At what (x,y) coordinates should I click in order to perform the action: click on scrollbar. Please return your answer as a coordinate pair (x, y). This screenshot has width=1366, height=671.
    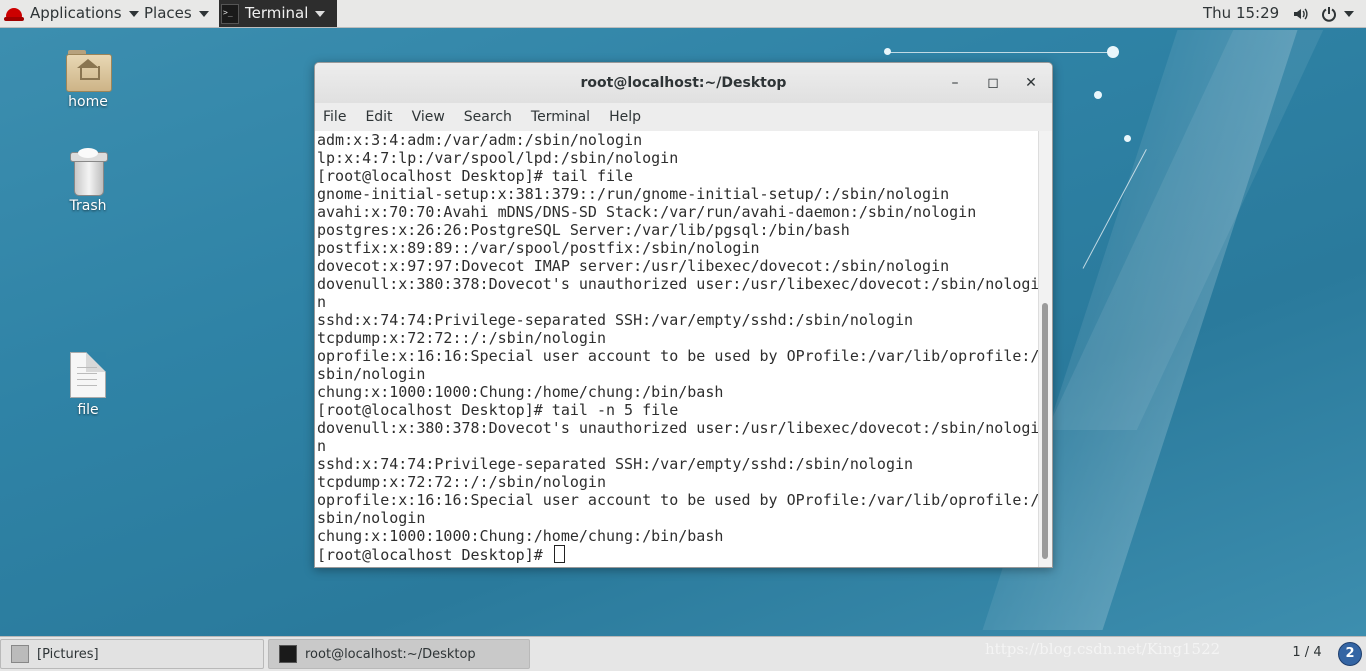
    Looking at the image, I should click on (1045, 349).